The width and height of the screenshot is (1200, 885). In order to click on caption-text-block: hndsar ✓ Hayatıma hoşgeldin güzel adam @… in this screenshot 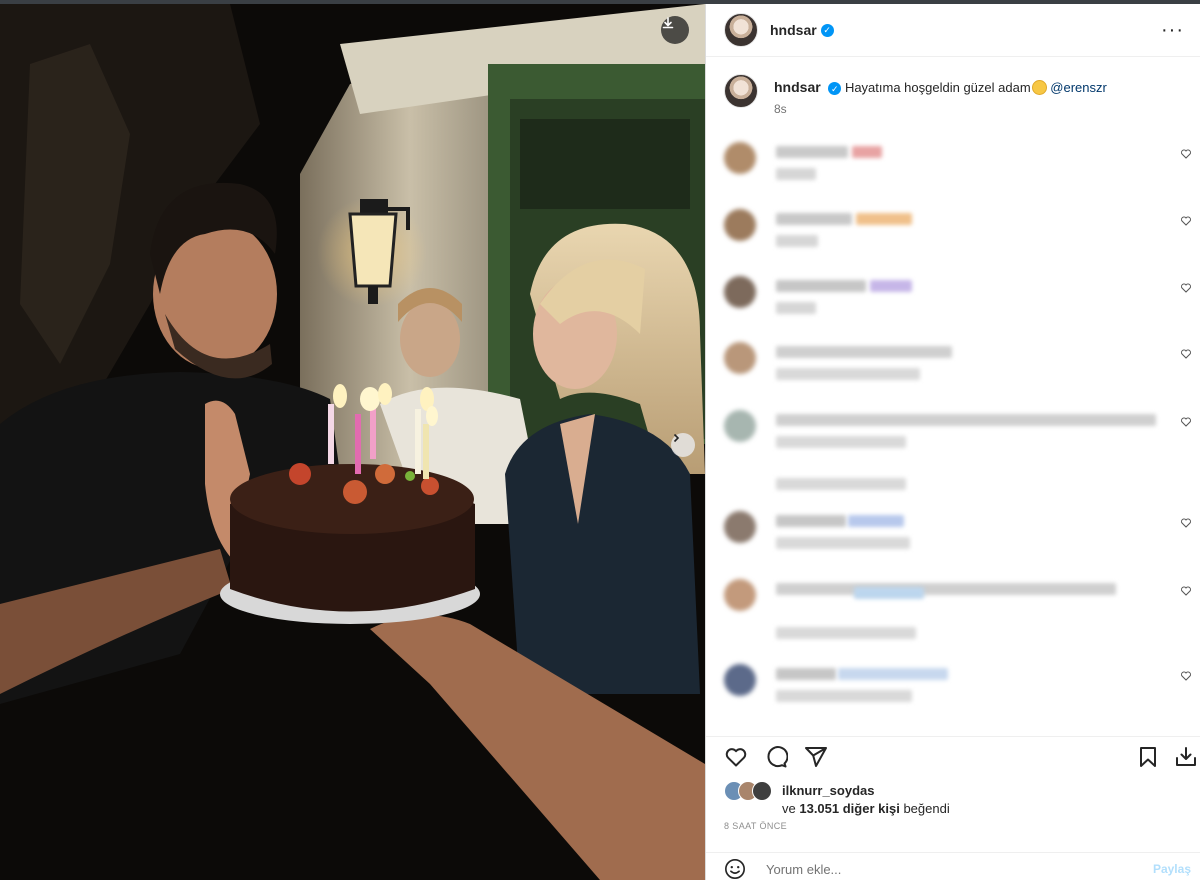, I will do `click(974, 87)`.